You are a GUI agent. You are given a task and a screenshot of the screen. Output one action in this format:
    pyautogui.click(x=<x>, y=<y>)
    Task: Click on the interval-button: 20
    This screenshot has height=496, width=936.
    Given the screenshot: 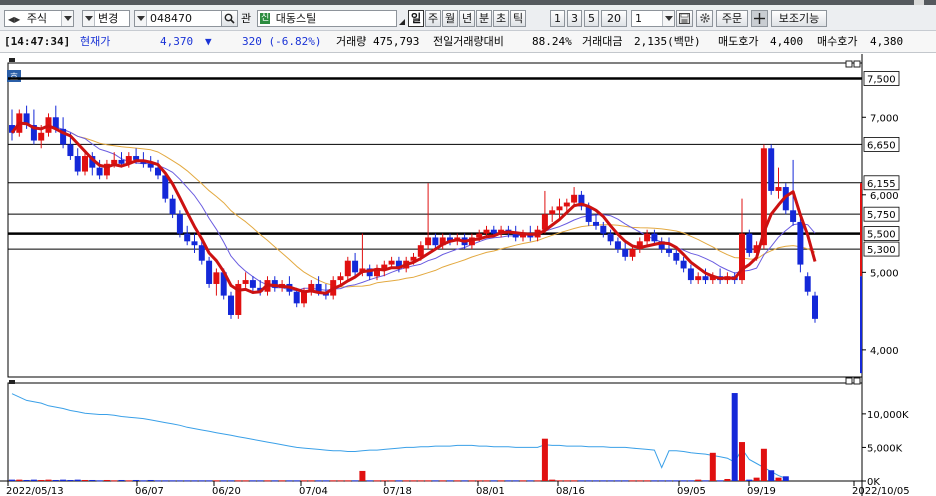 What is the action you would take?
    pyautogui.click(x=614, y=18)
    